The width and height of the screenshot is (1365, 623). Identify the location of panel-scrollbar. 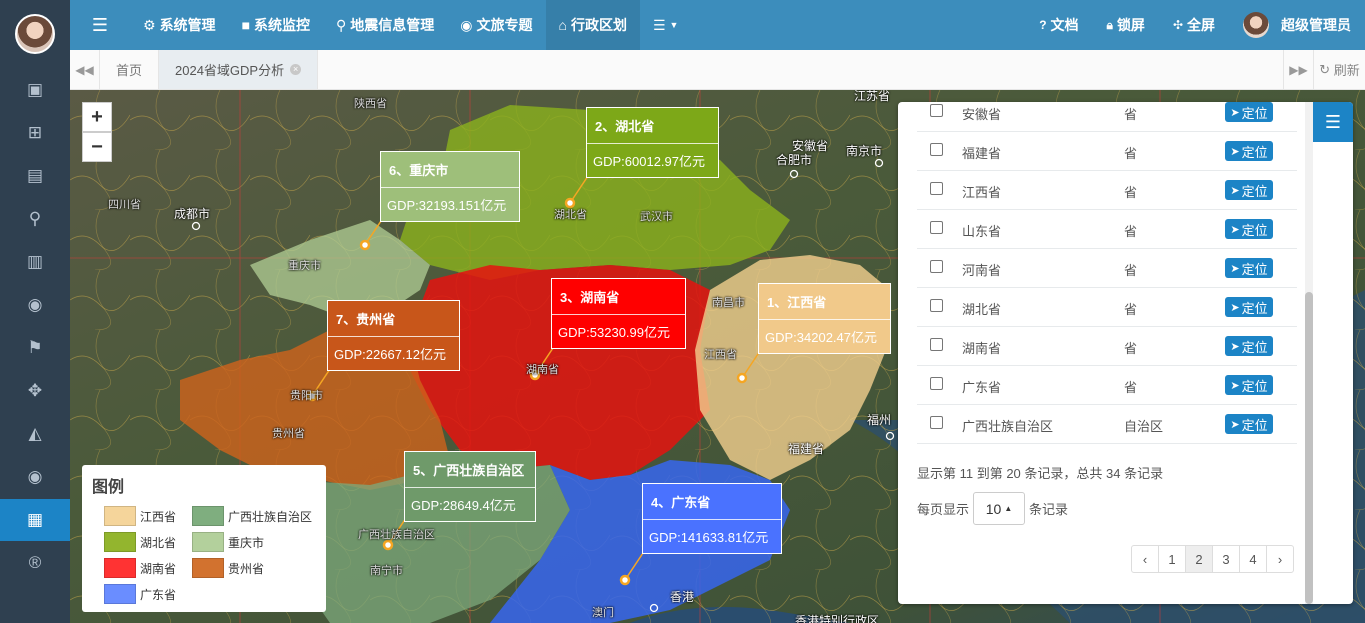
(1309, 353).